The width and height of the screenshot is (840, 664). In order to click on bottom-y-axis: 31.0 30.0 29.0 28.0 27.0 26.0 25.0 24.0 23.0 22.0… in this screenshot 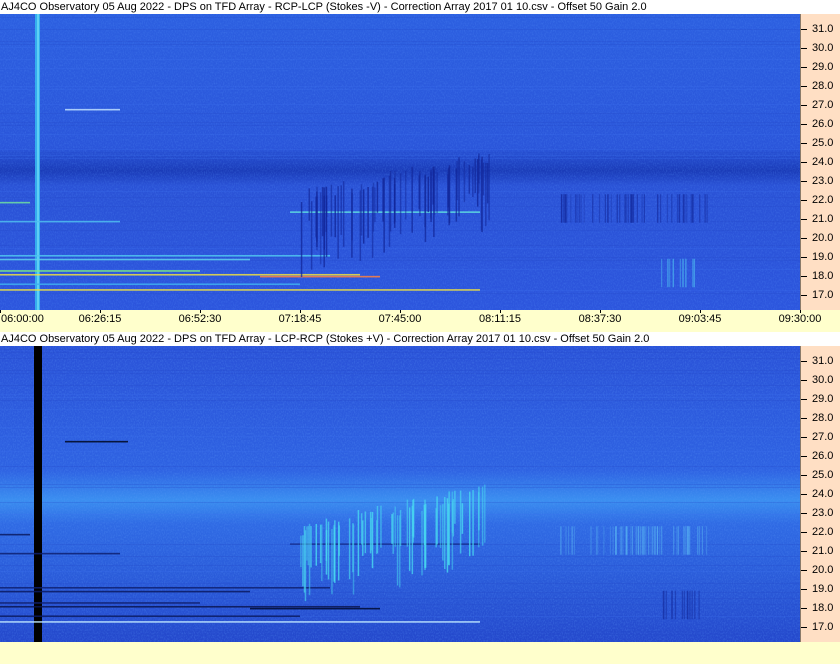, I will do `click(820, 494)`.